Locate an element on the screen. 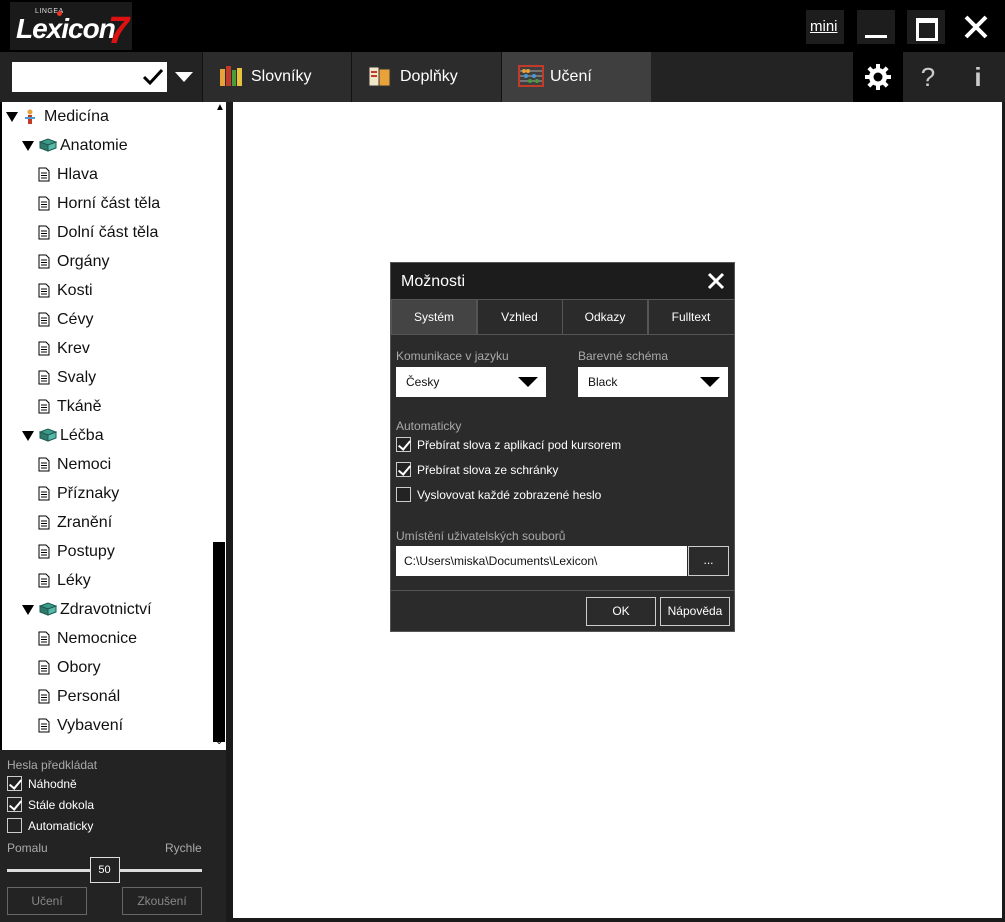 The height and width of the screenshot is (922, 1005). tab-slovniky: Slovníky is located at coordinates (277, 77).